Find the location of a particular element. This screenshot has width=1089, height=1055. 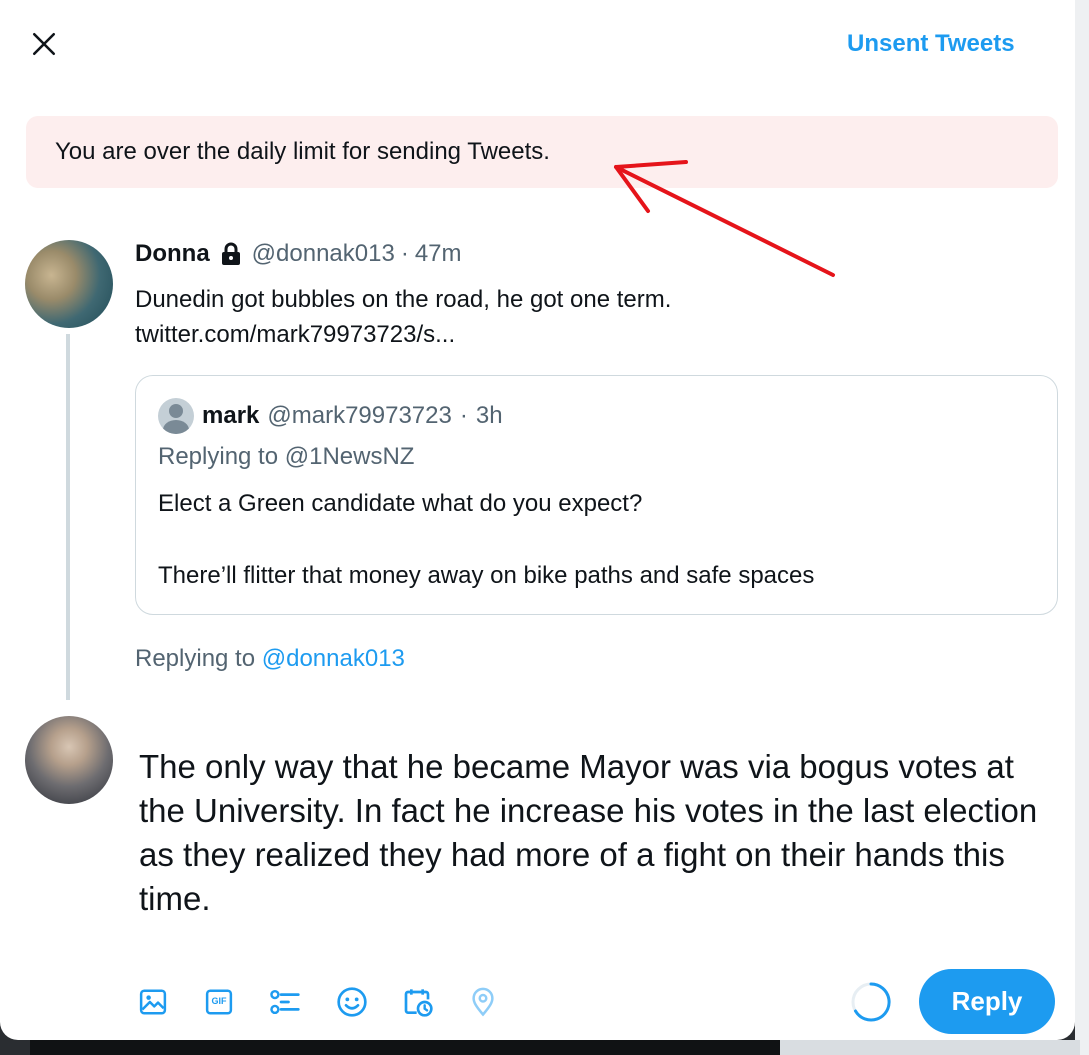

poll-icon is located at coordinates (286, 1002).